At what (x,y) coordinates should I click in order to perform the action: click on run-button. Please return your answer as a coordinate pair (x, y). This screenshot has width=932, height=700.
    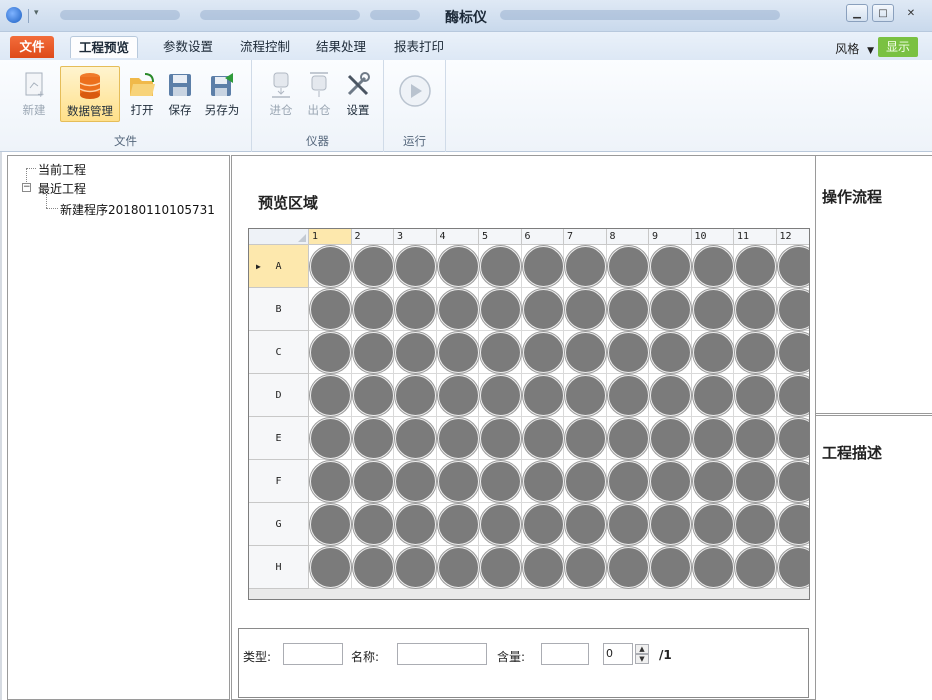
    Looking at the image, I should click on (415, 94).